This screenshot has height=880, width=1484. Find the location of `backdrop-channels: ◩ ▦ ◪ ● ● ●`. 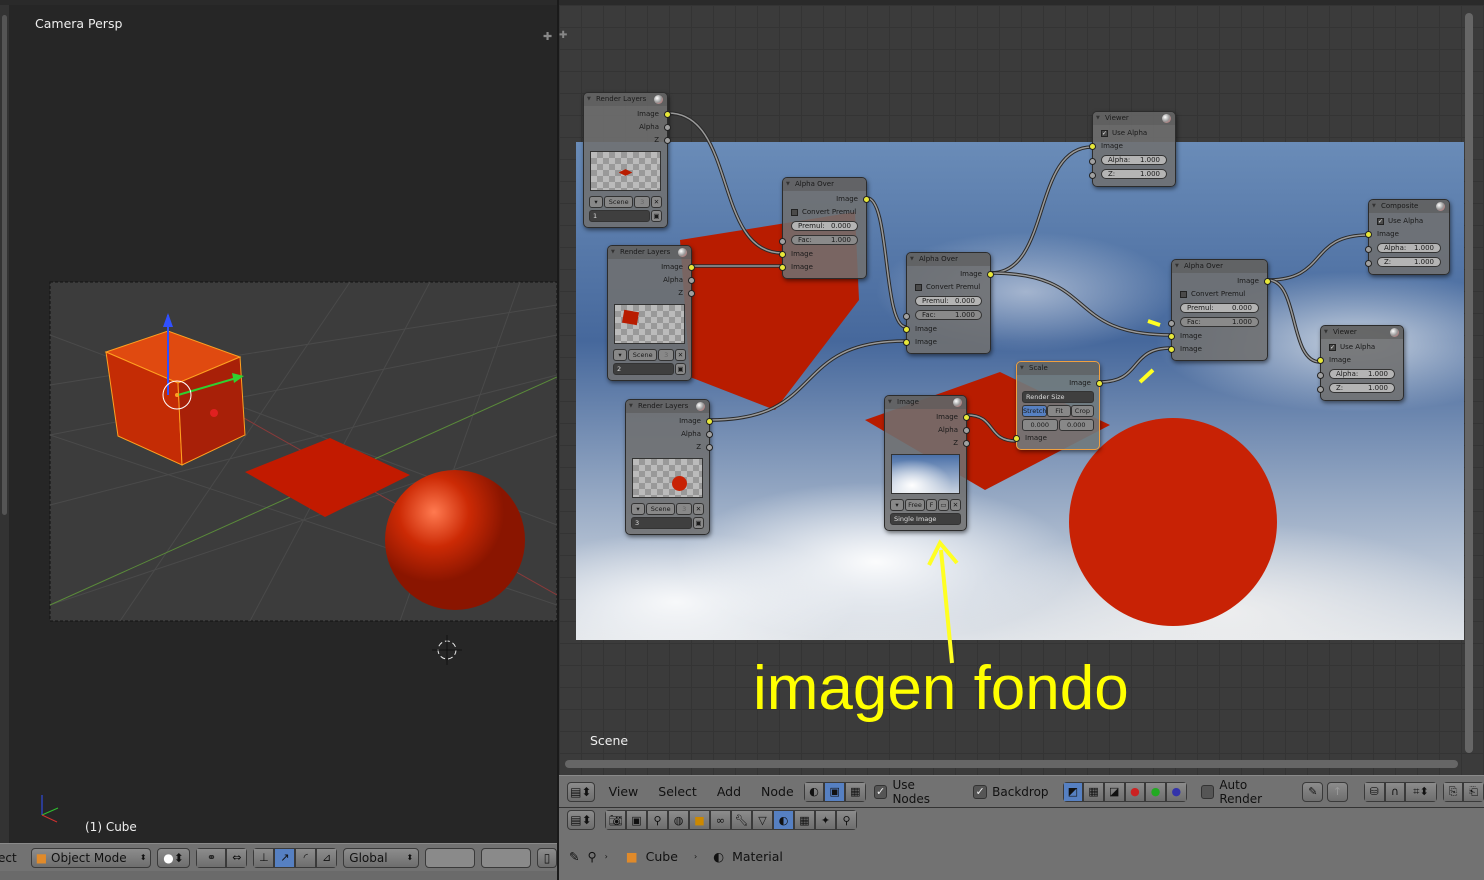

backdrop-channels: ◩ ▦ ◪ ● ● ● is located at coordinates (1124, 791).